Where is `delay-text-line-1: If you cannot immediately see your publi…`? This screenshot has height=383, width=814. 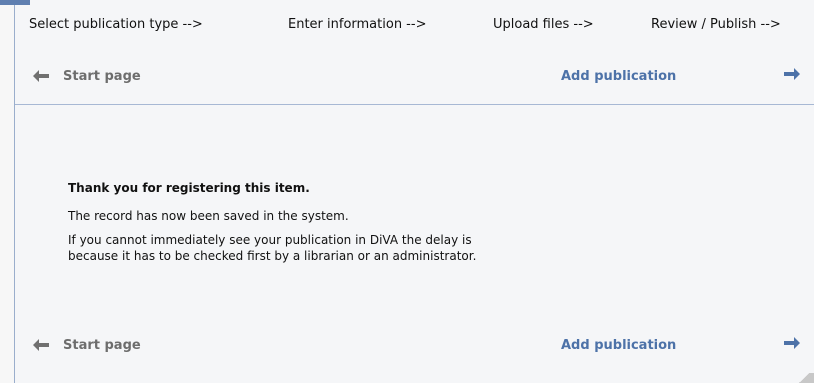
delay-text-line-1: If you cannot immediately see your publi… is located at coordinates (270, 240).